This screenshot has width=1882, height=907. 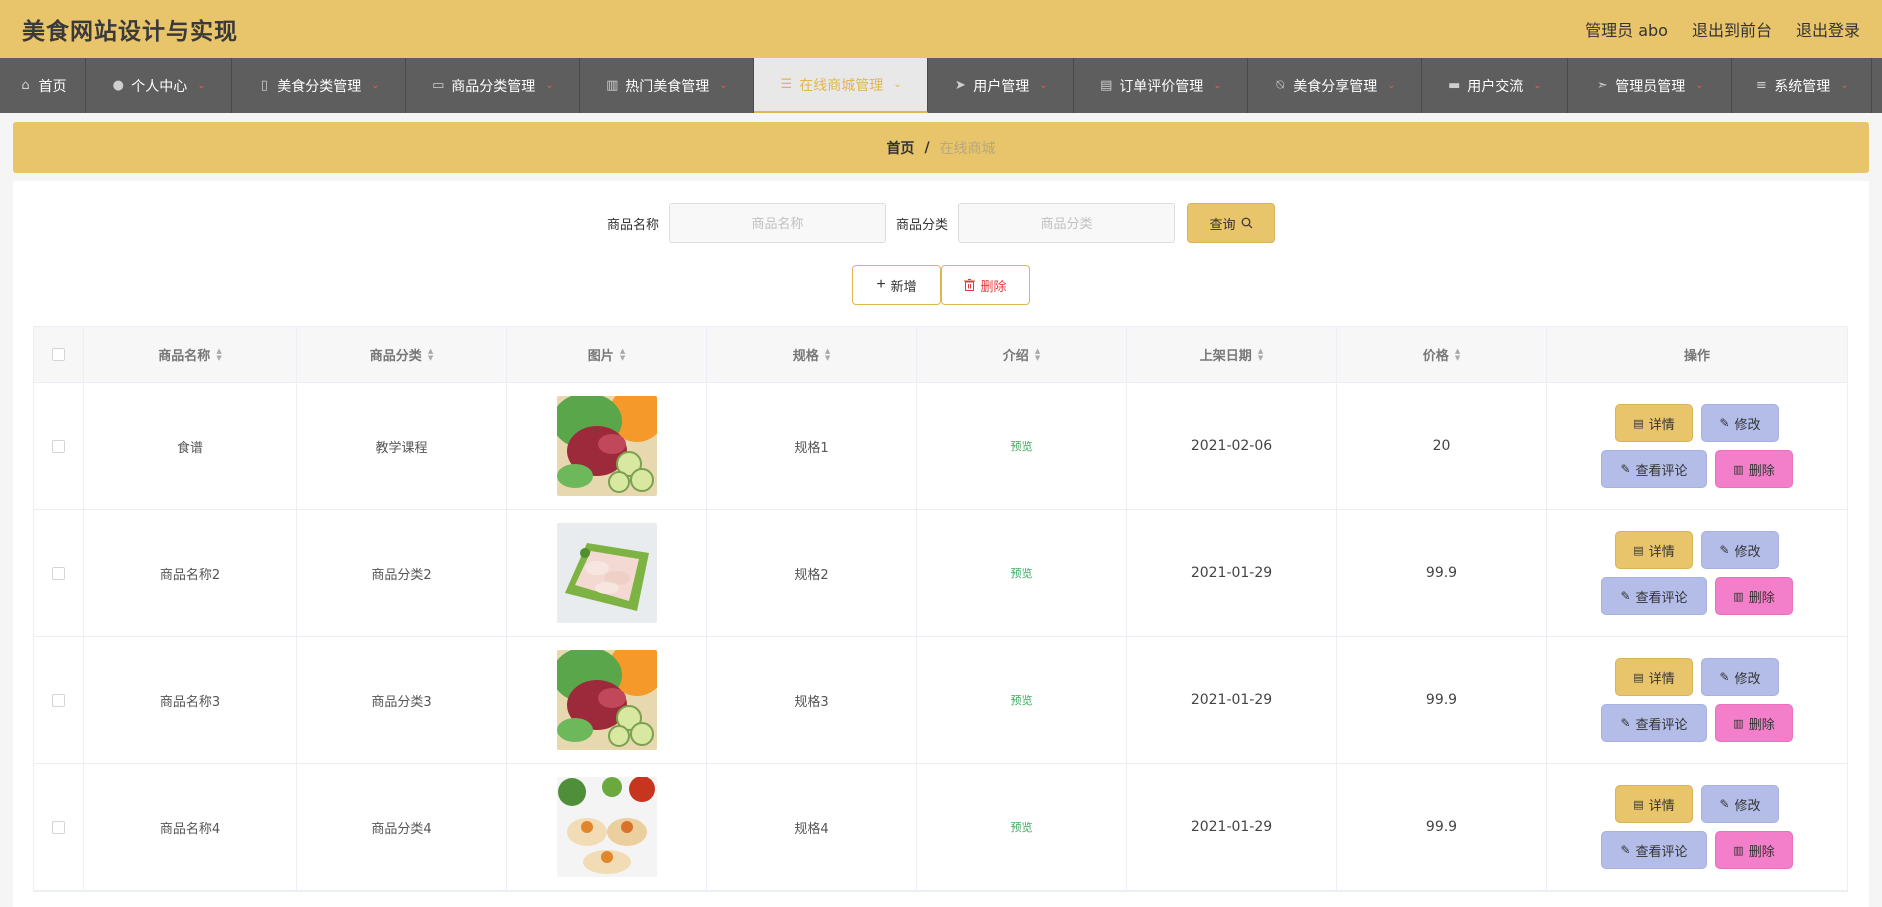 I want to click on nav-item-1: ● 个人中心 ⌄, so click(x=159, y=85).